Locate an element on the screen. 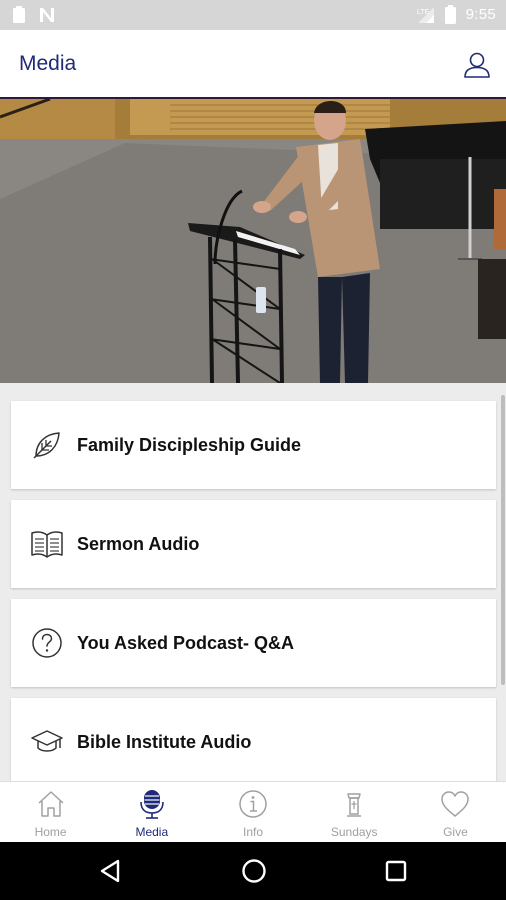 This screenshot has width=506, height=900. nav-item-media: Media is located at coordinates (151, 812).